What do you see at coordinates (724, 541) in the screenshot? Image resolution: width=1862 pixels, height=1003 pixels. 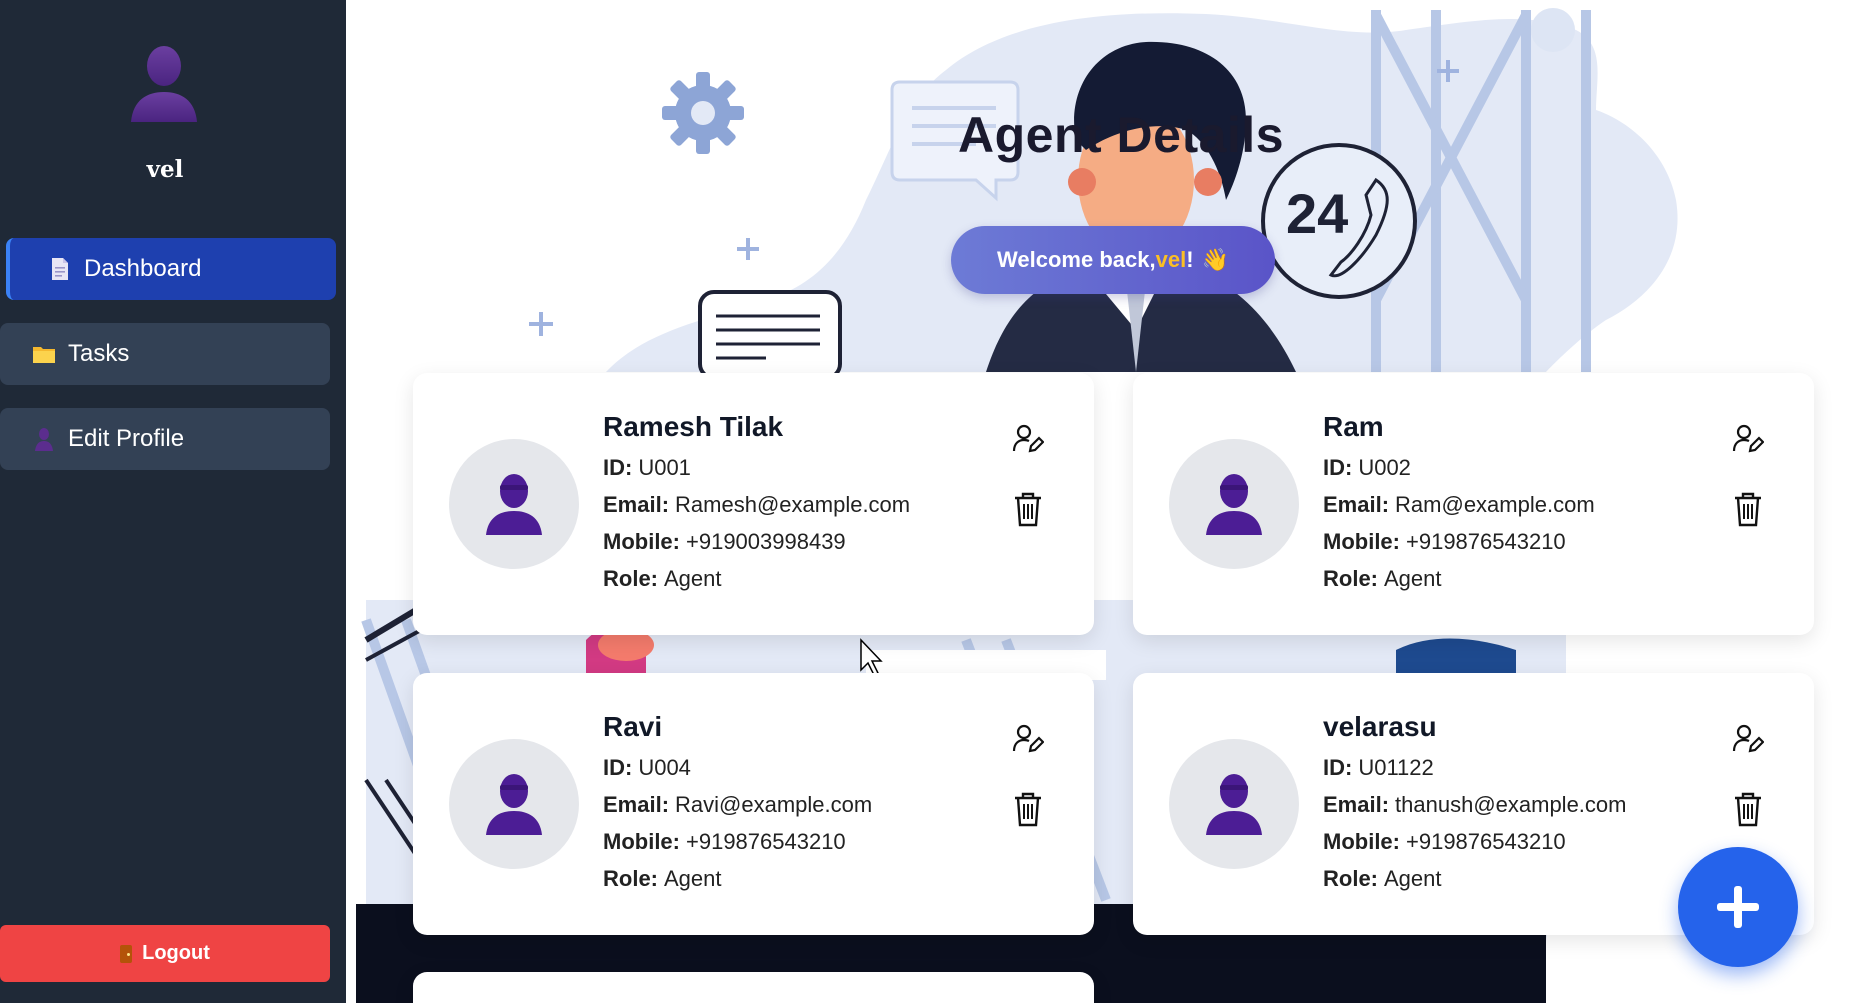 I see `agent-mobile: Mobile: +919003998439` at bounding box center [724, 541].